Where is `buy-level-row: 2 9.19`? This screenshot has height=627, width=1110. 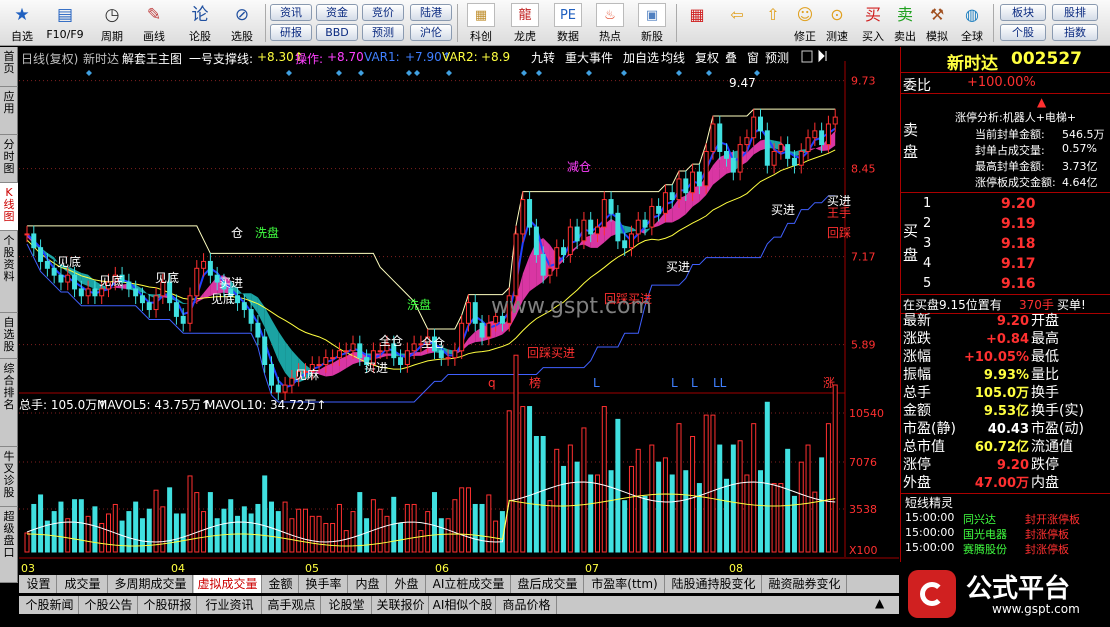
buy-level-row: 2 9.19 is located at coordinates (1015, 224).